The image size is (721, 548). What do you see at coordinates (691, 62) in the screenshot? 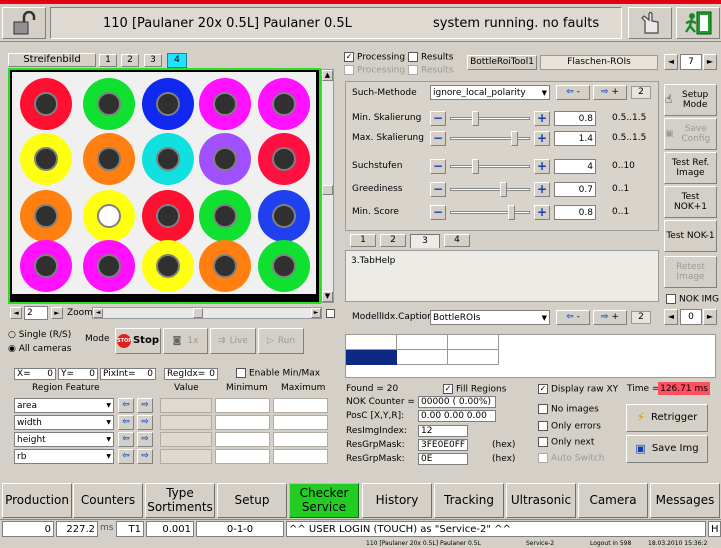
I see `page-field: 7` at bounding box center [691, 62].